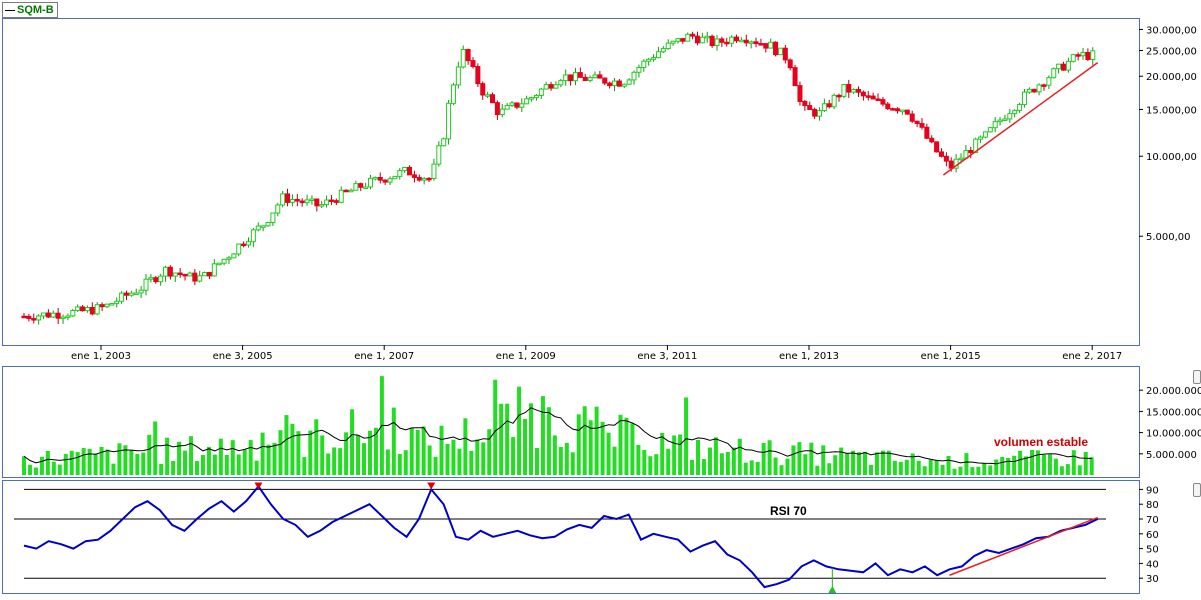 The height and width of the screenshot is (600, 1201). I want to click on rsi-y-tick-label: 90, so click(1152, 490).